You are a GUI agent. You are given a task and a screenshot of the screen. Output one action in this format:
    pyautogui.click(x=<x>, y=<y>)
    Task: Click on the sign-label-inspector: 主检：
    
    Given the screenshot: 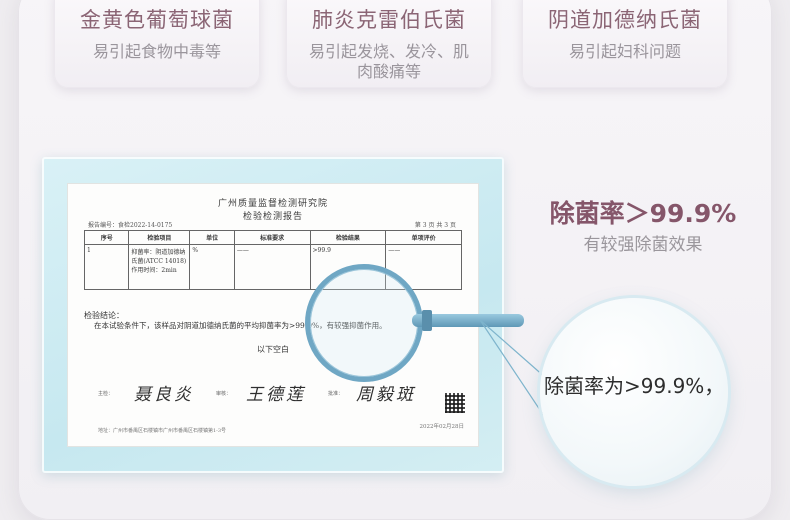 What is the action you would take?
    pyautogui.click(x=106, y=394)
    